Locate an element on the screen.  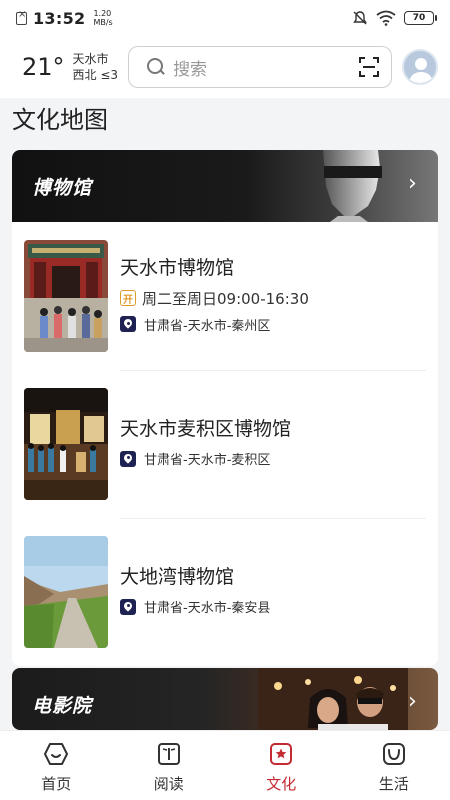
search-icon is located at coordinates (156, 67).